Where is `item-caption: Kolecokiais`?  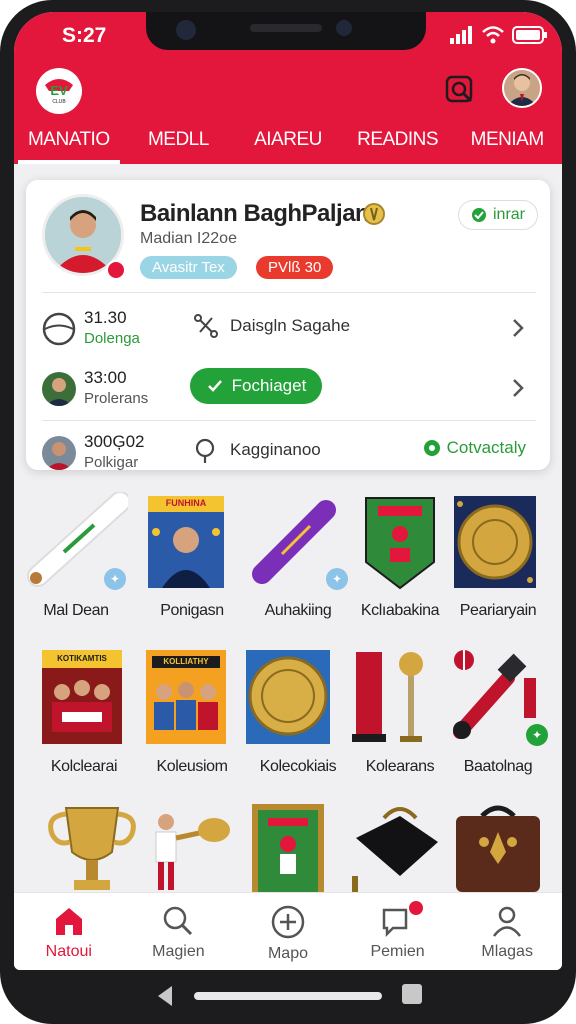 item-caption: Kolecokiais is located at coordinates (298, 766).